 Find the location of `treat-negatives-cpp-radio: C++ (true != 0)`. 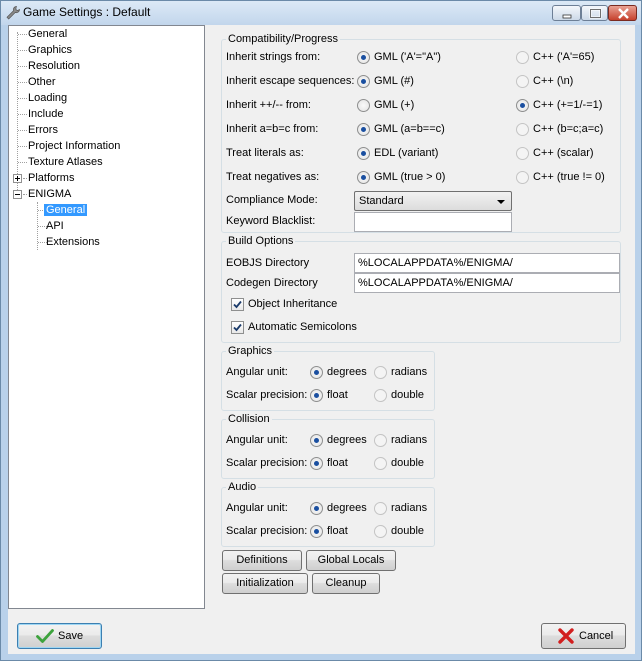

treat-negatives-cpp-radio: C++ (true != 0) is located at coordinates (560, 177).